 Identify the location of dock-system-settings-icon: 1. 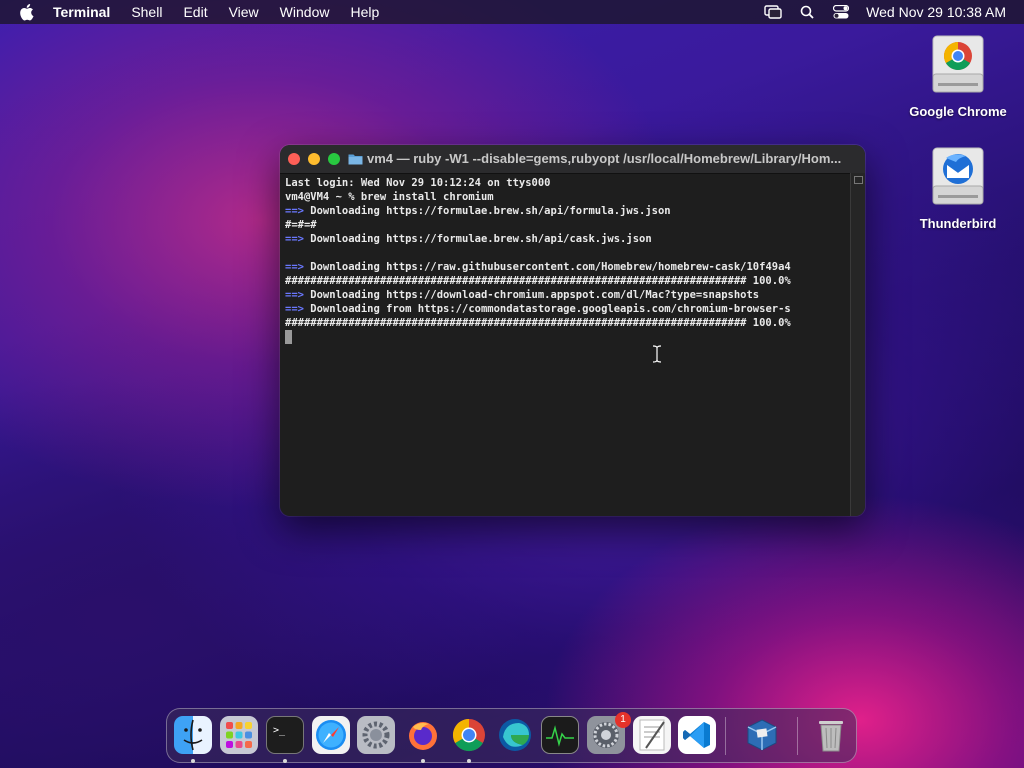
(609, 733).